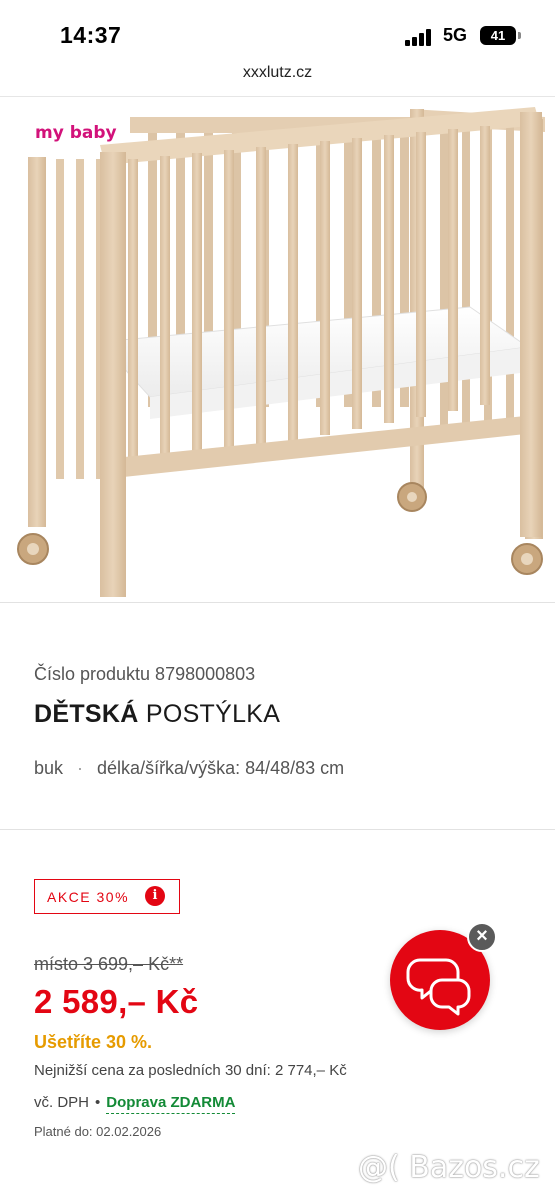 The image size is (555, 1200). I want to click on promo-badge-label: AKCE 30%, so click(88, 896).